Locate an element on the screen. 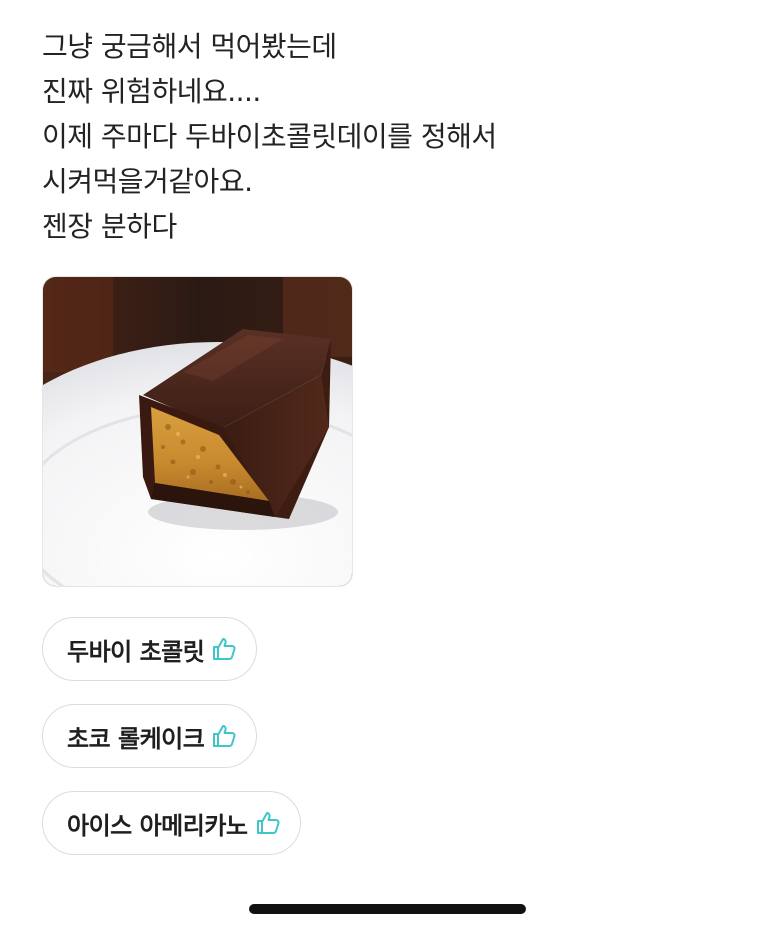  menu-chip-list: 두바이 초콜릿 초코 롤케이크 아이스 아메리카노 is located at coordinates (171, 747).